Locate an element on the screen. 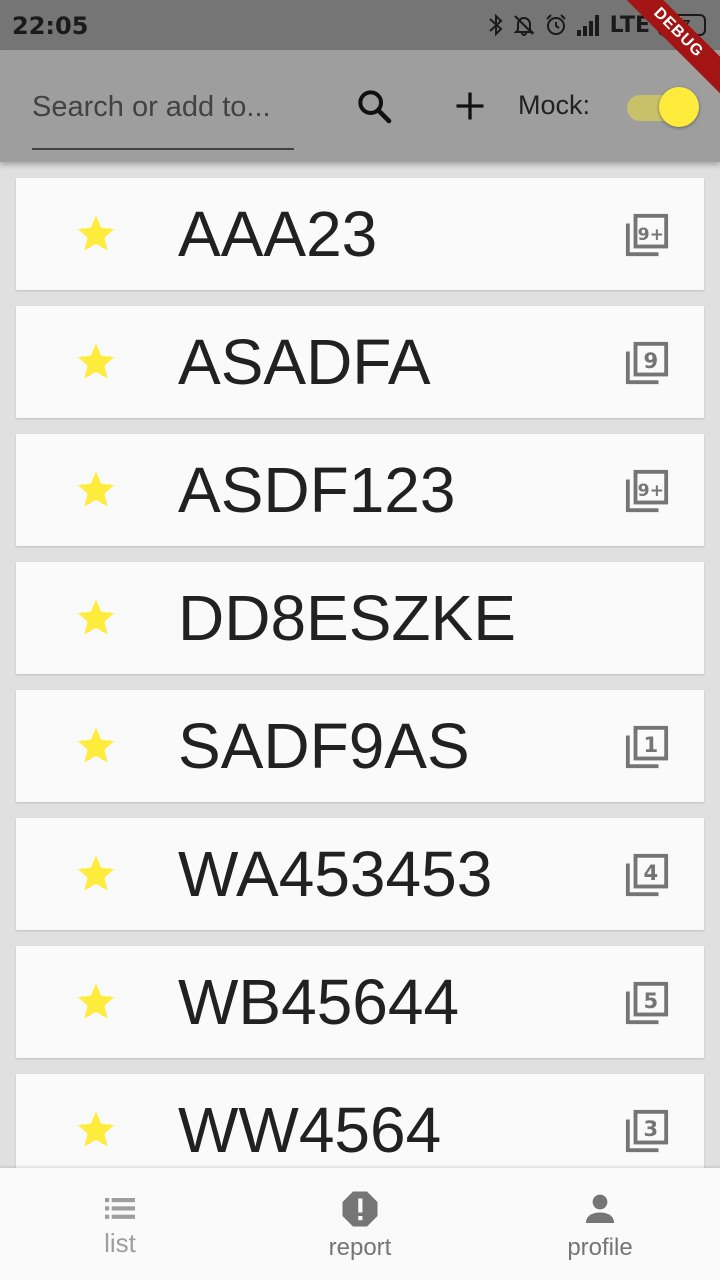 Image resolution: width=720 pixels, height=1280 pixels. mock-label: Mock: is located at coordinates (554, 105).